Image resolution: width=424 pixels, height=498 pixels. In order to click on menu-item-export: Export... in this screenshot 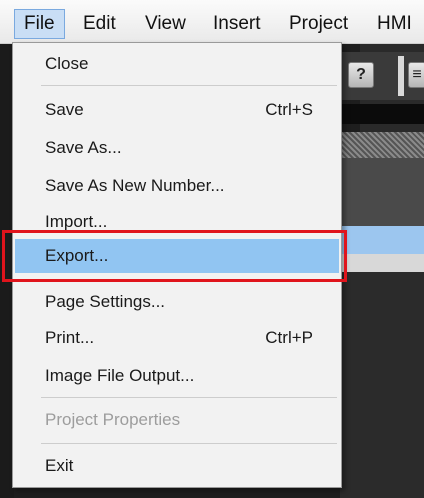, I will do `click(177, 256)`.